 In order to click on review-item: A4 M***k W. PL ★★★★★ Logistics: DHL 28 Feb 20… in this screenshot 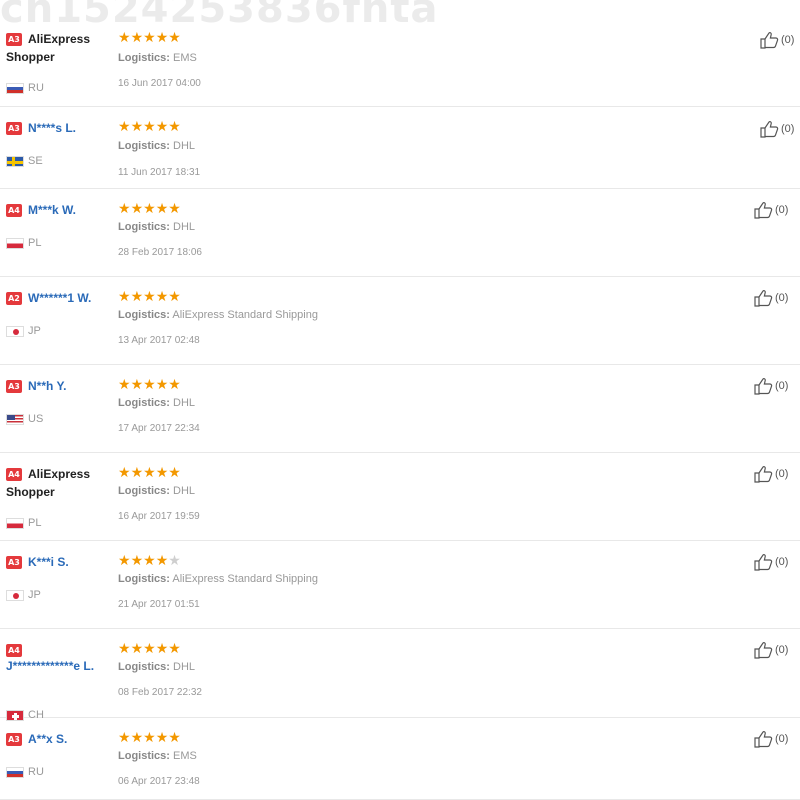, I will do `click(400, 233)`.